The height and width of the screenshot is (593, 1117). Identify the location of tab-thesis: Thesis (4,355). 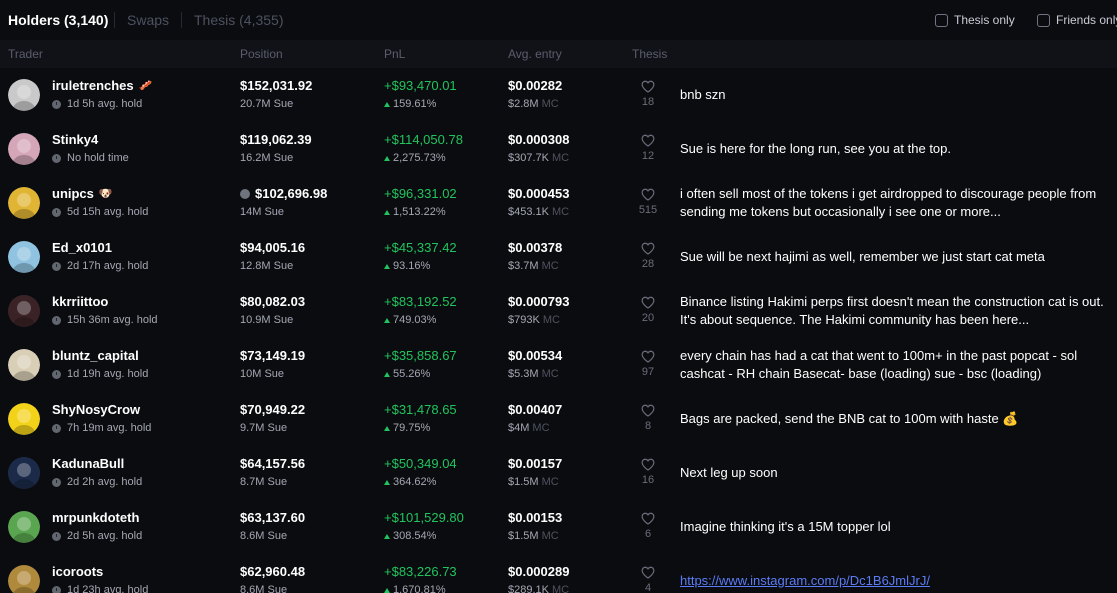
(238, 20).